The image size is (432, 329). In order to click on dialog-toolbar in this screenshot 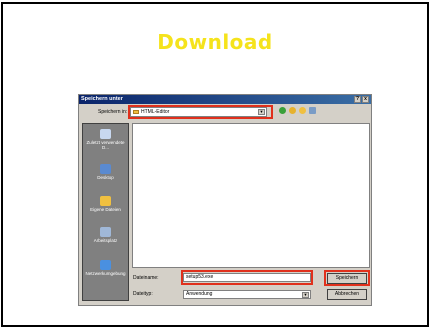, I will do `click(297, 110)`.